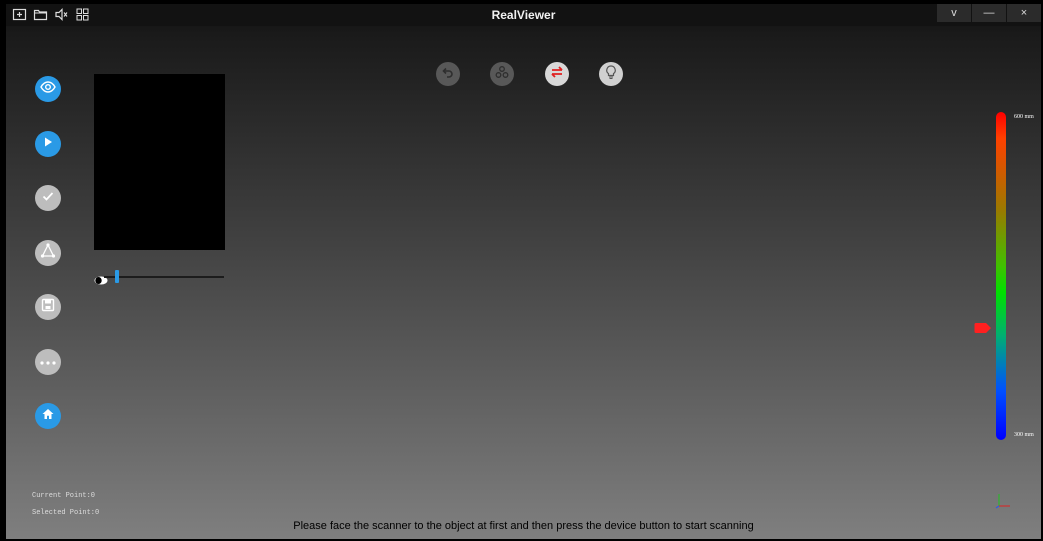 This screenshot has width=1043, height=541. I want to click on minimize-button: —, so click(989, 13).